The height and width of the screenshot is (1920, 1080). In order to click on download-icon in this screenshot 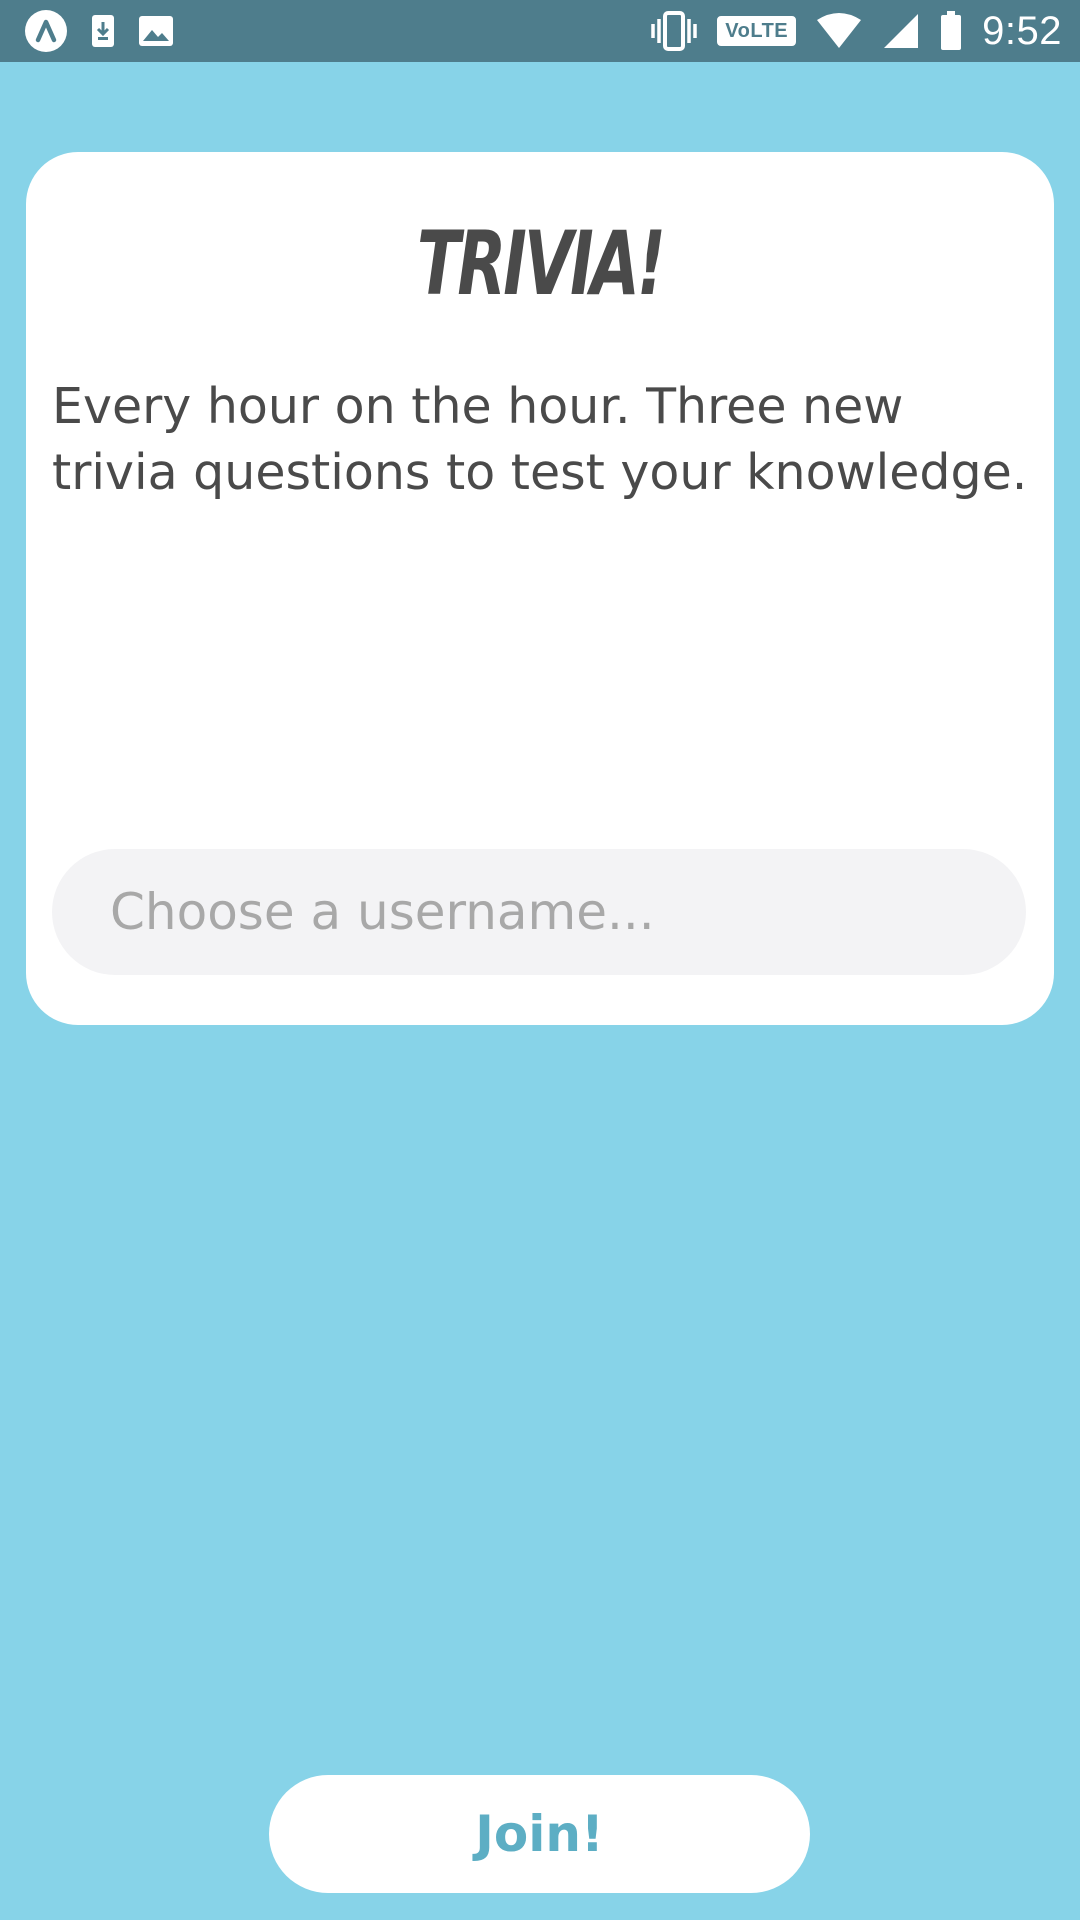, I will do `click(103, 31)`.